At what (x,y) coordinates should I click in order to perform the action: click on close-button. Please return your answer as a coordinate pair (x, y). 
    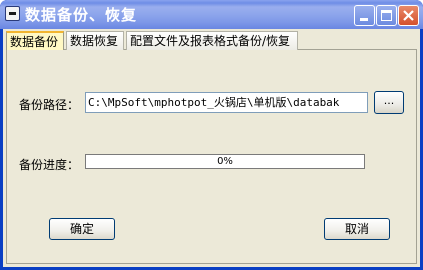
    Looking at the image, I should click on (408, 15).